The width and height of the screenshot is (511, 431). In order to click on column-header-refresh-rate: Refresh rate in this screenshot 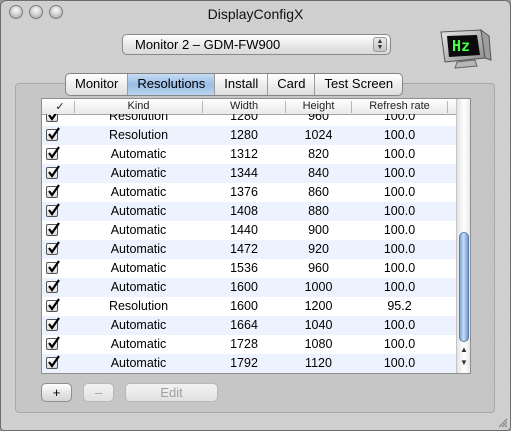, I will do `click(399, 106)`.